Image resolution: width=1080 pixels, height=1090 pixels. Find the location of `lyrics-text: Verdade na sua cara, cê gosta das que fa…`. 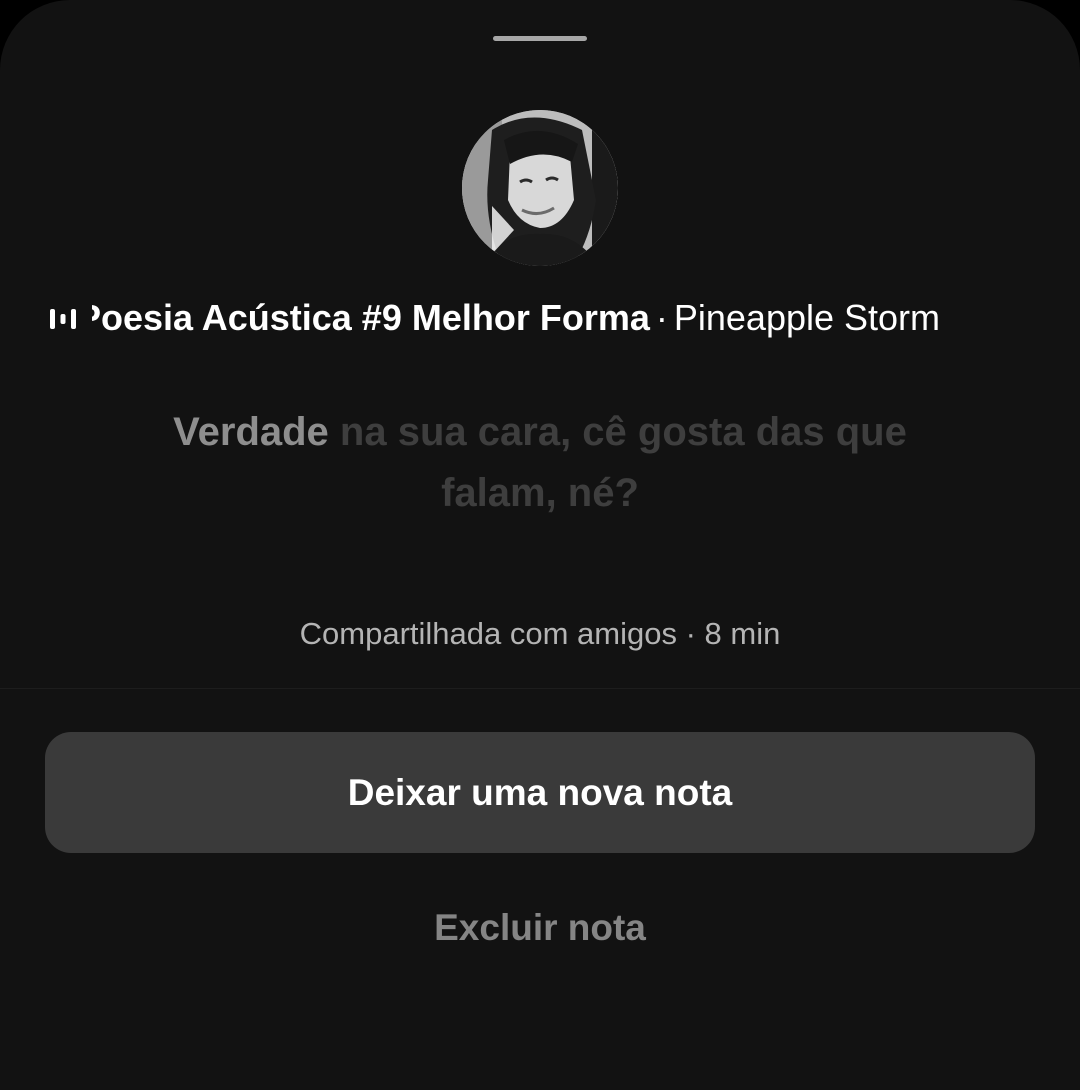

lyrics-text: Verdade na sua cara, cê gosta das que fa… is located at coordinates (540, 463).